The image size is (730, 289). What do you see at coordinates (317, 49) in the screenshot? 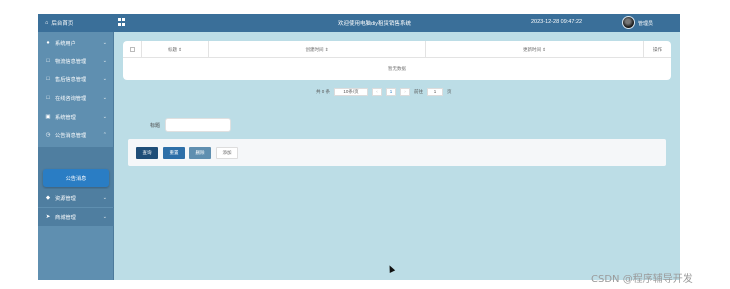
I see `column-created-at: 创建时间 ⇕` at bounding box center [317, 49].